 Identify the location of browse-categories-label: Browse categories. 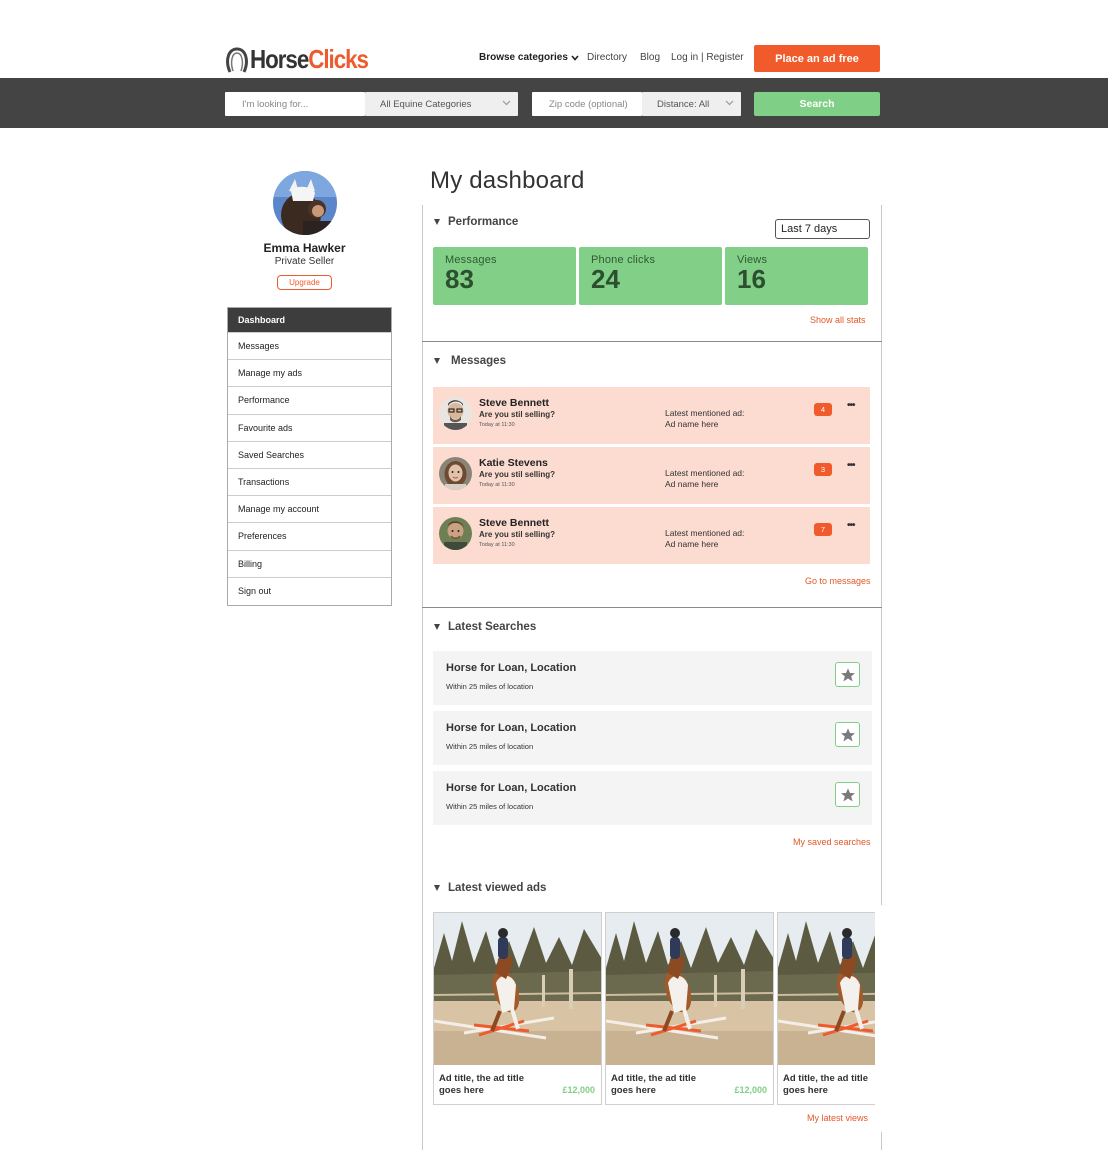
(523, 57).